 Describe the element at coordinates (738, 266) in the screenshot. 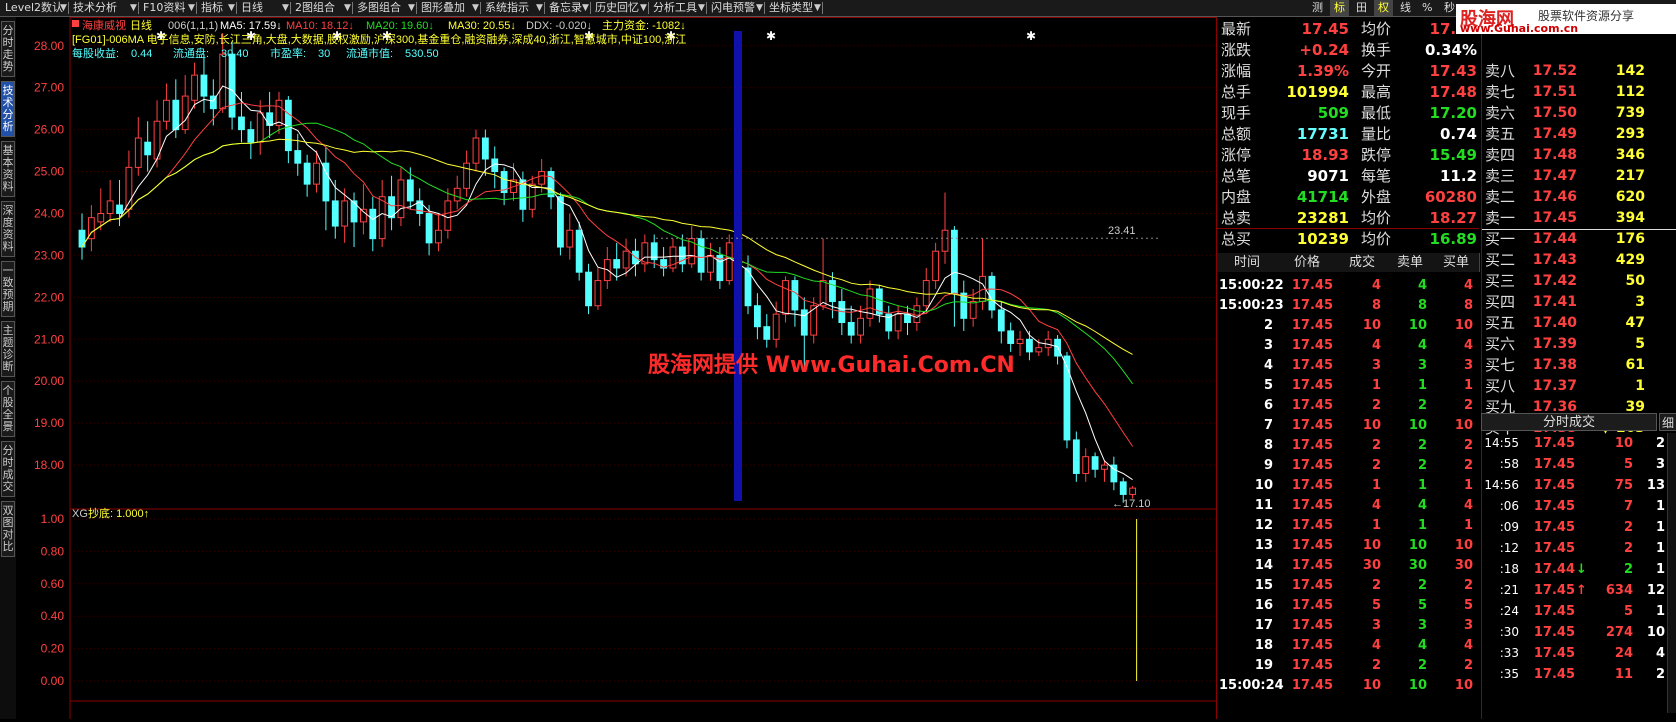

I see `highlight-bar` at that location.